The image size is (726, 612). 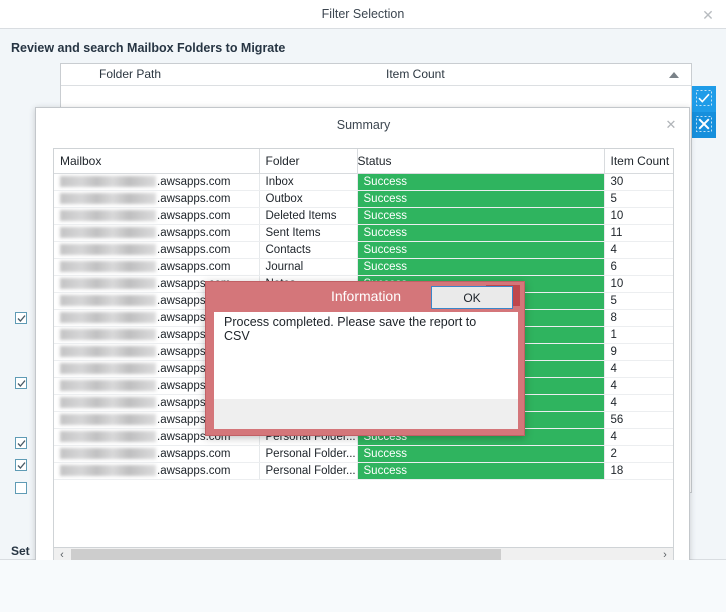 What do you see at coordinates (481, 161) in the screenshot?
I see `column-header-status: Status` at bounding box center [481, 161].